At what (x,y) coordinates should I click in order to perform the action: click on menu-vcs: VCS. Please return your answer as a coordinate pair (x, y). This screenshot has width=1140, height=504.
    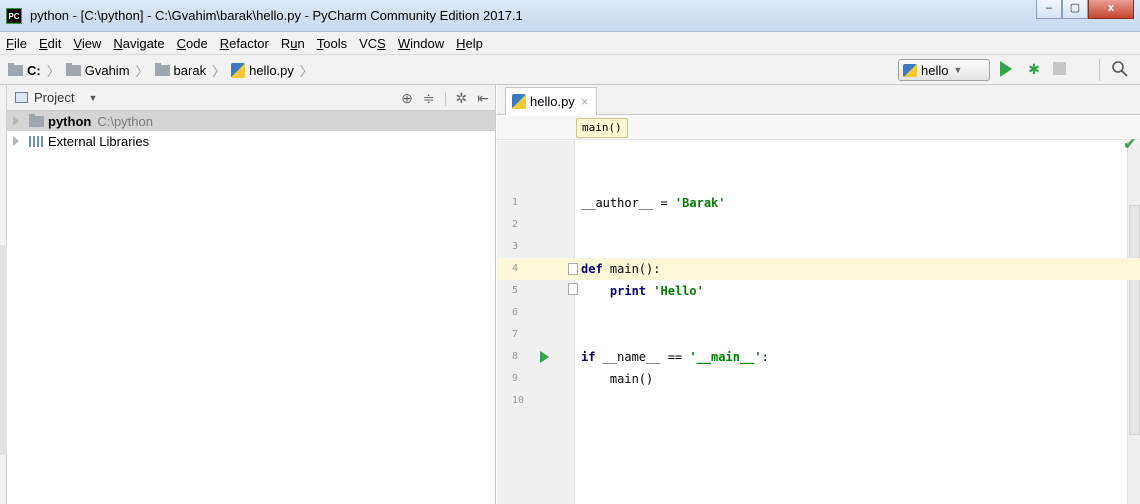
    Looking at the image, I should click on (372, 43).